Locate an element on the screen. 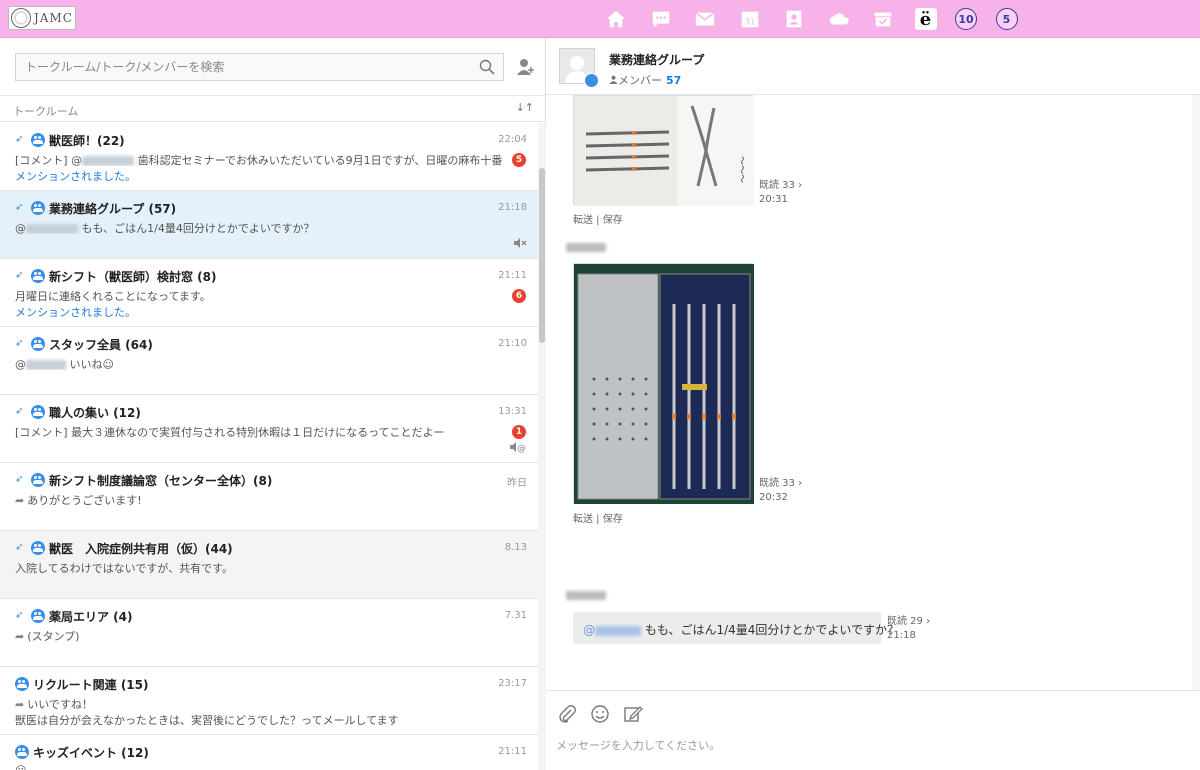  app-10-icon: 10 is located at coordinates (966, 19).